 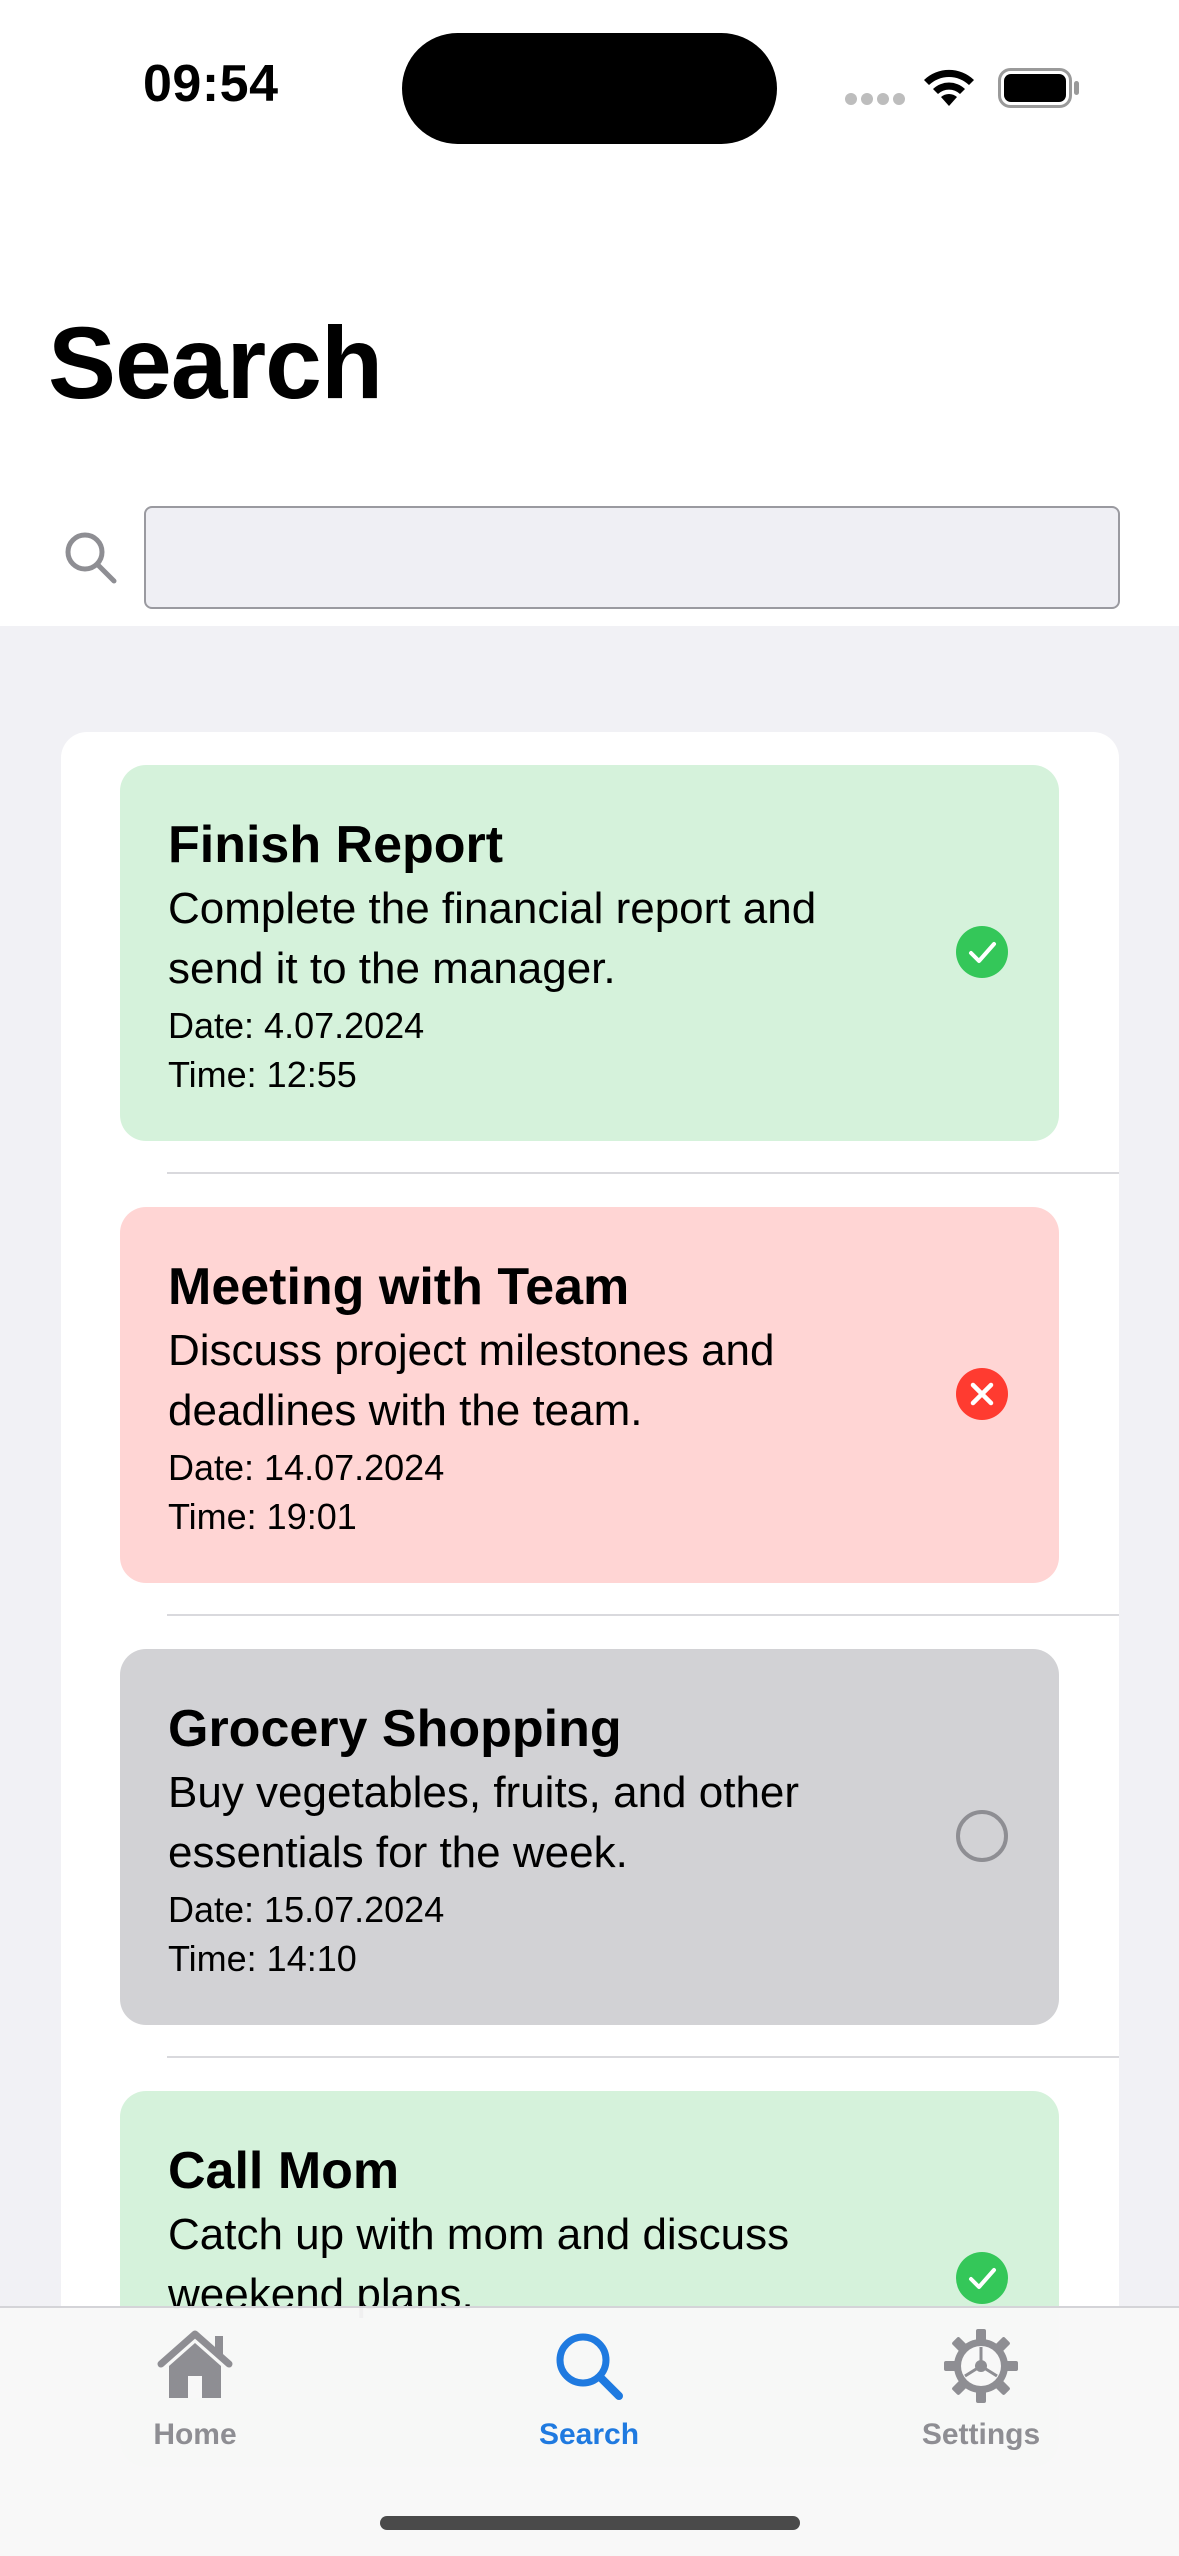 I want to click on task-date: Date: 15.07.2024, so click(x=306, y=1909).